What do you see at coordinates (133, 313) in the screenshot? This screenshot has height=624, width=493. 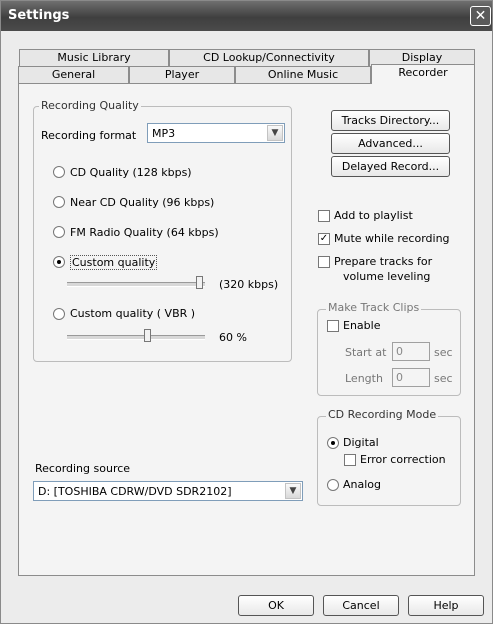 I see `custom-quality-vbr-label: Custom quality ( VBR )` at bounding box center [133, 313].